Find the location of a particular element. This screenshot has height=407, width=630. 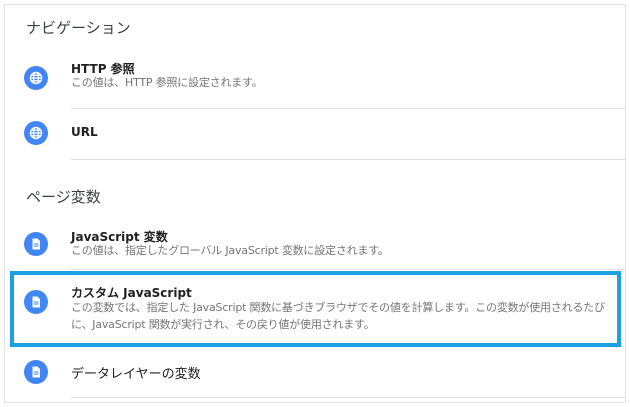

variable-type-data-layer-variable: データレイヤーの変数 is located at coordinates (316, 372).